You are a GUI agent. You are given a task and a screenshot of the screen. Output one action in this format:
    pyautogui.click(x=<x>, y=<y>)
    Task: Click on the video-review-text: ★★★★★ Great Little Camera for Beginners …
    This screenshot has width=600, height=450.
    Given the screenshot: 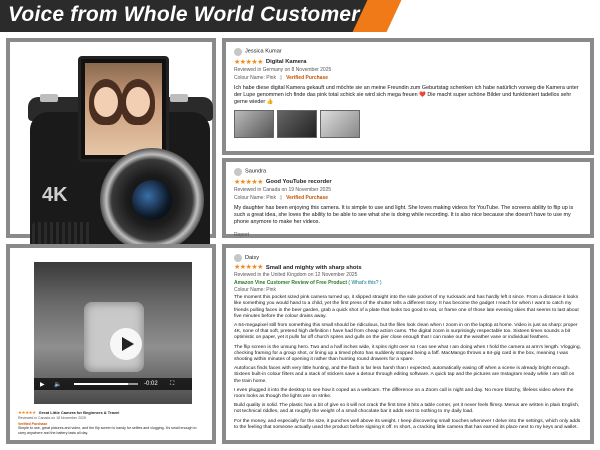 What is the action you would take?
    pyautogui.click(x=111, y=421)
    